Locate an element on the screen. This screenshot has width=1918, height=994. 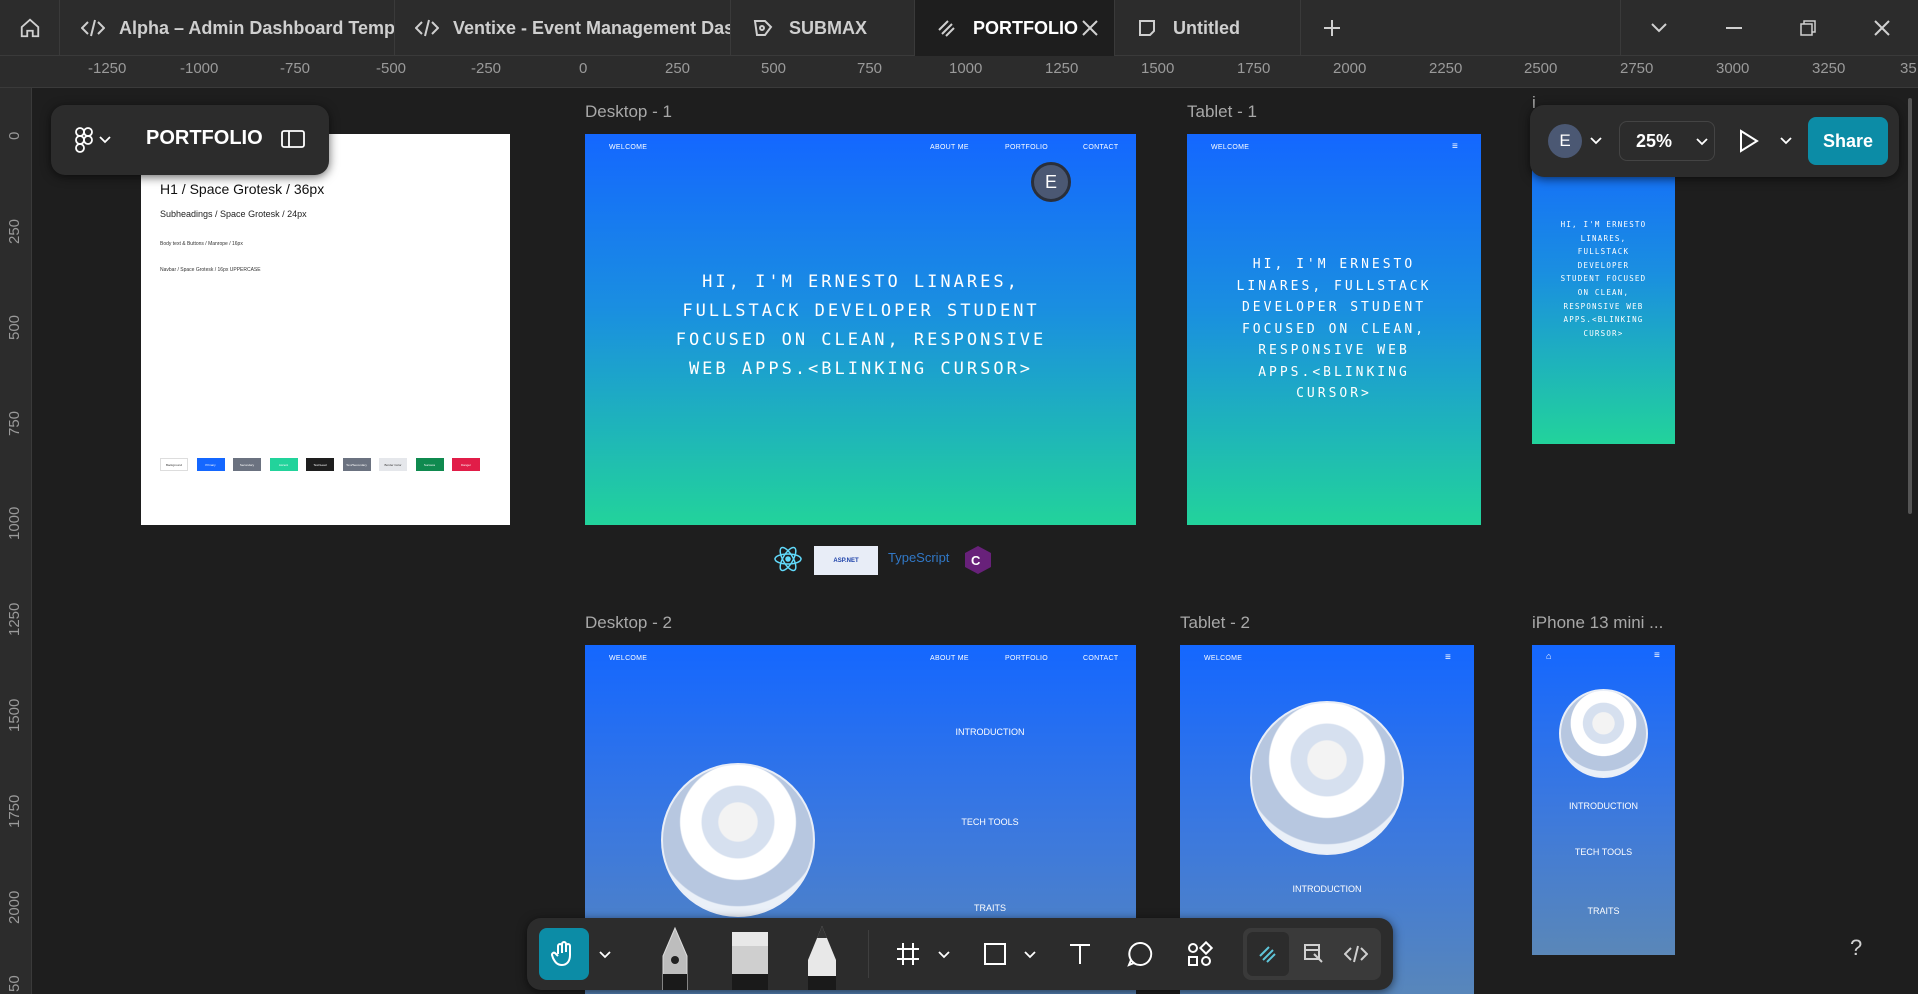
color-swatch: Primary is located at coordinates (210, 464).